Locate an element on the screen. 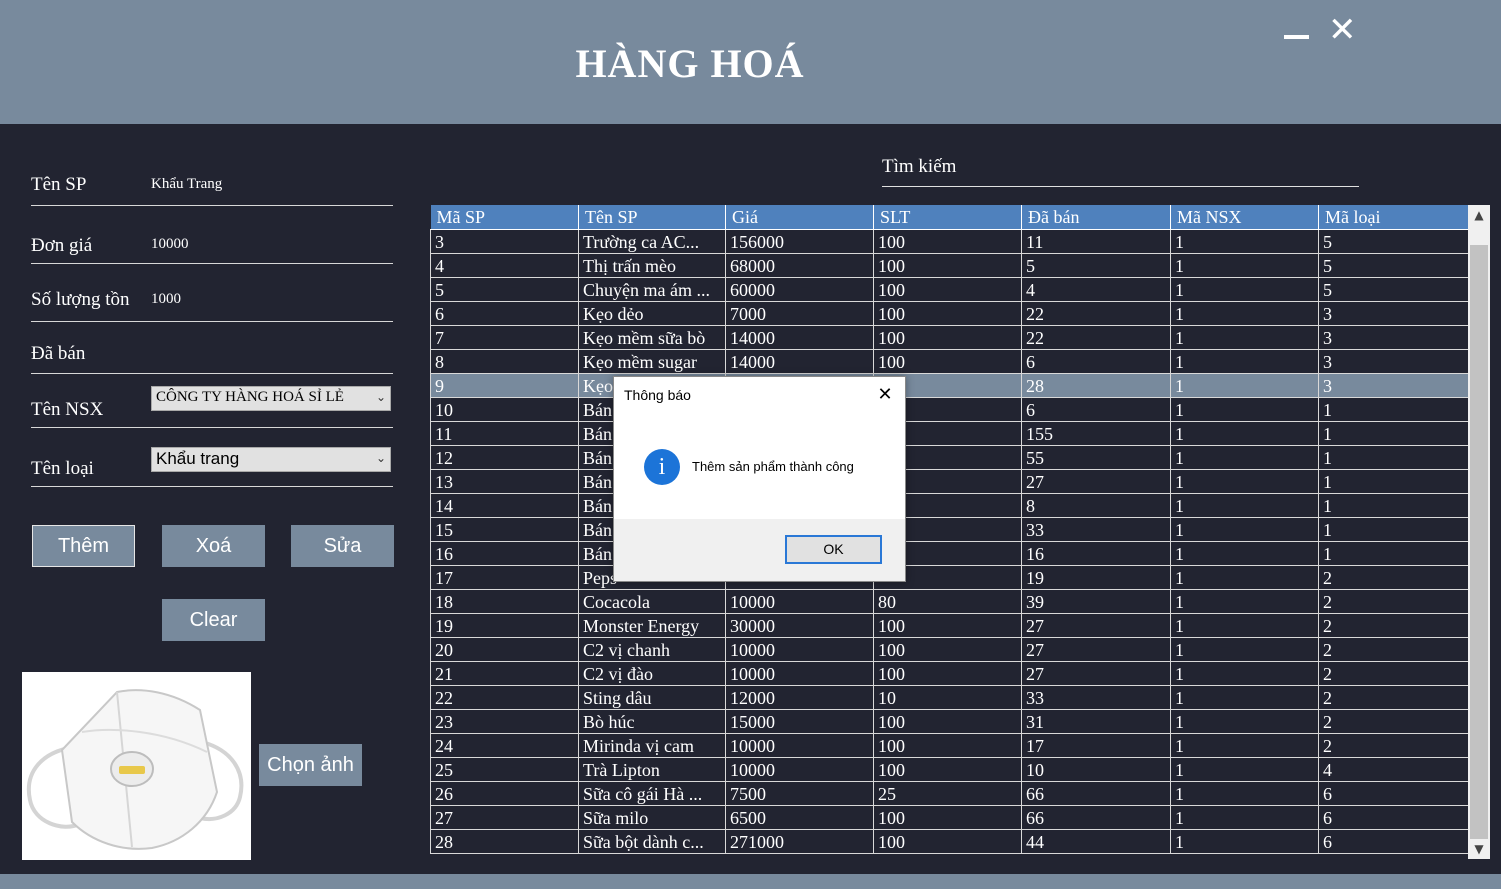  table-row: 26 Sữa cô gái Hà ... 7500 25 66 1 6 is located at coordinates (949, 793).